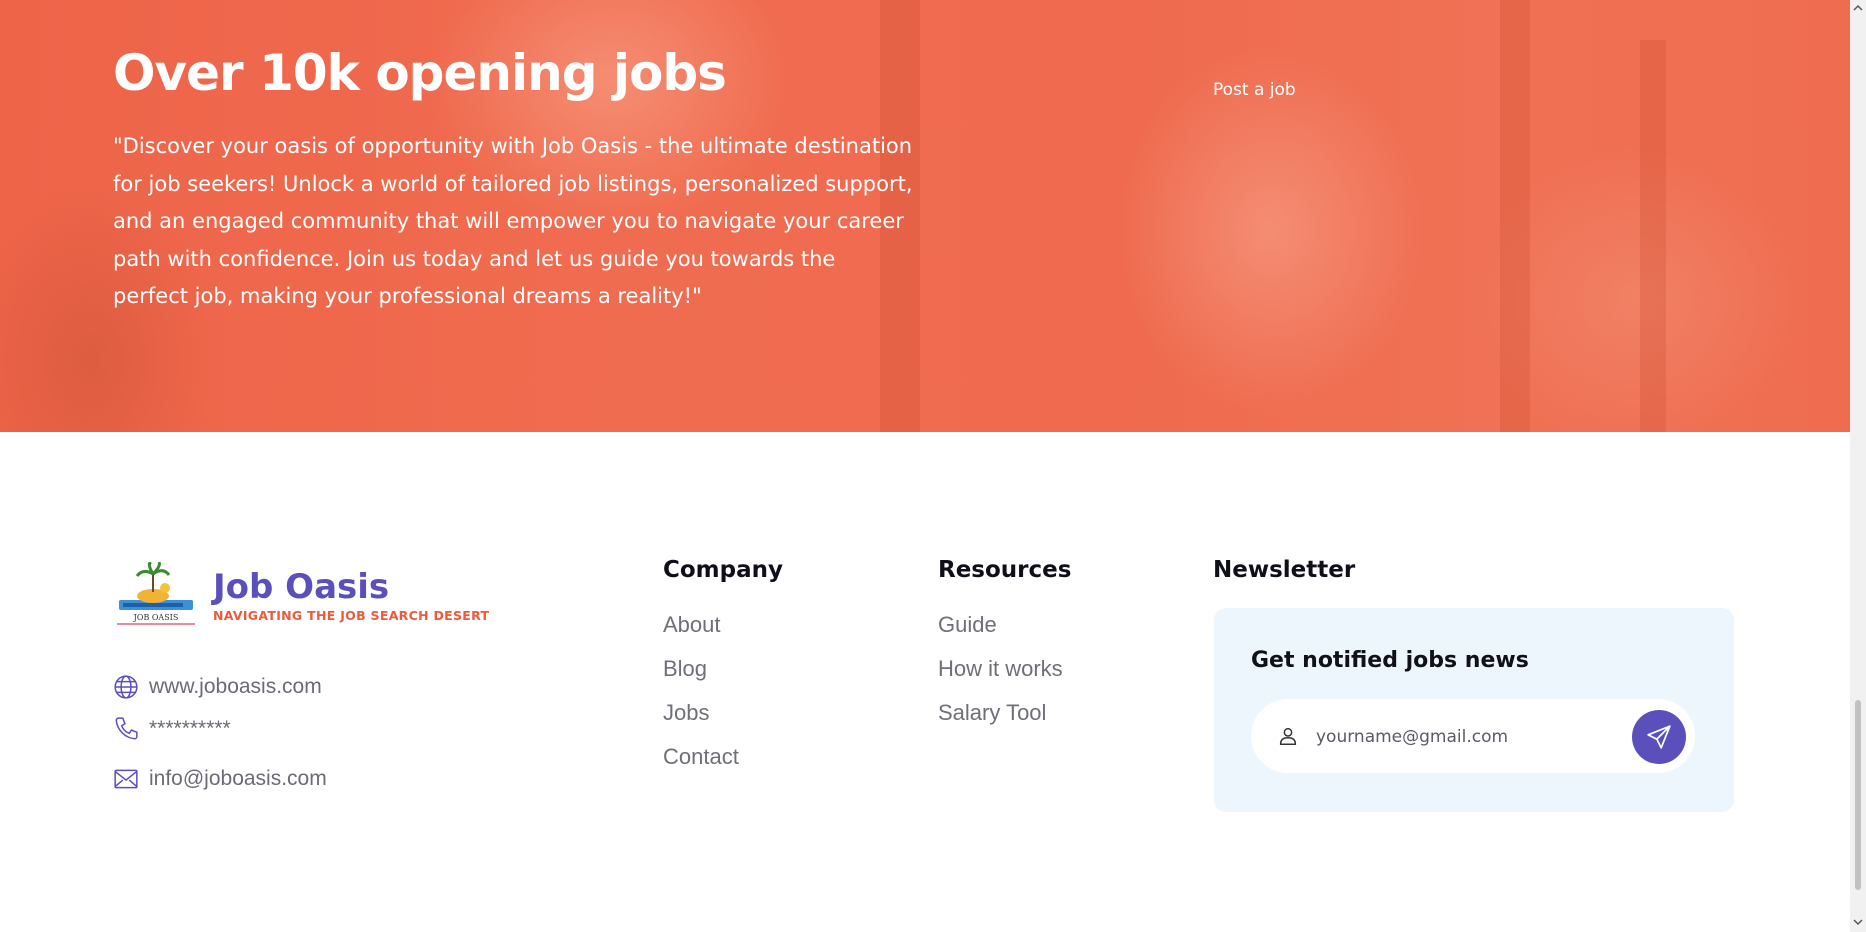 The image size is (1866, 932). Describe the element at coordinates (685, 669) in the screenshot. I see `footer-link-blog: Blog` at that location.